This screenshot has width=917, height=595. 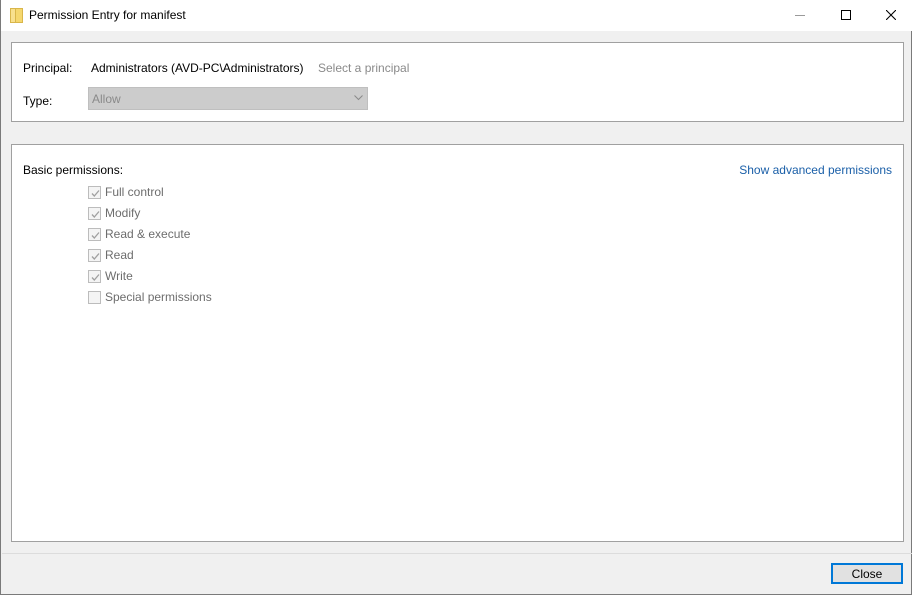 What do you see at coordinates (48, 68) in the screenshot?
I see `principal-label: Principal:` at bounding box center [48, 68].